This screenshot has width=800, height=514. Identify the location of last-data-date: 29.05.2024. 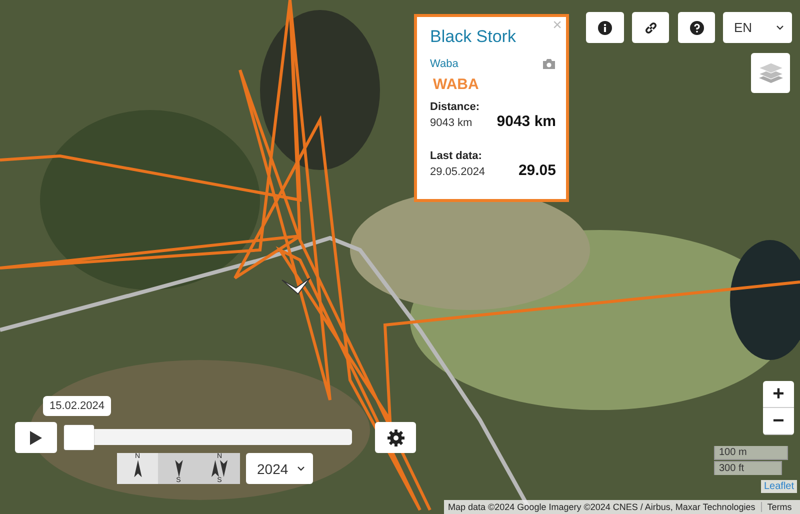
(458, 172).